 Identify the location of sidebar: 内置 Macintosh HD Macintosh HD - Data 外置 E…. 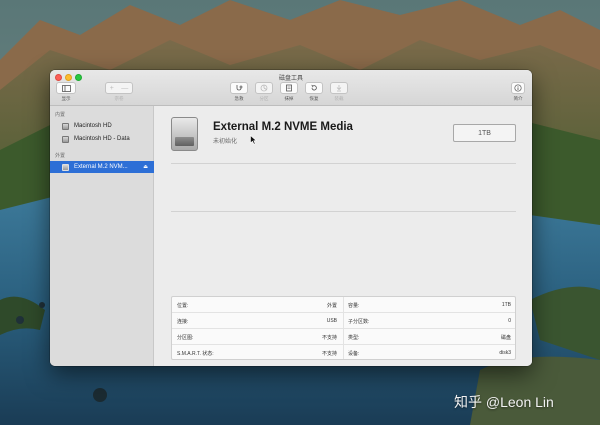
(102, 236).